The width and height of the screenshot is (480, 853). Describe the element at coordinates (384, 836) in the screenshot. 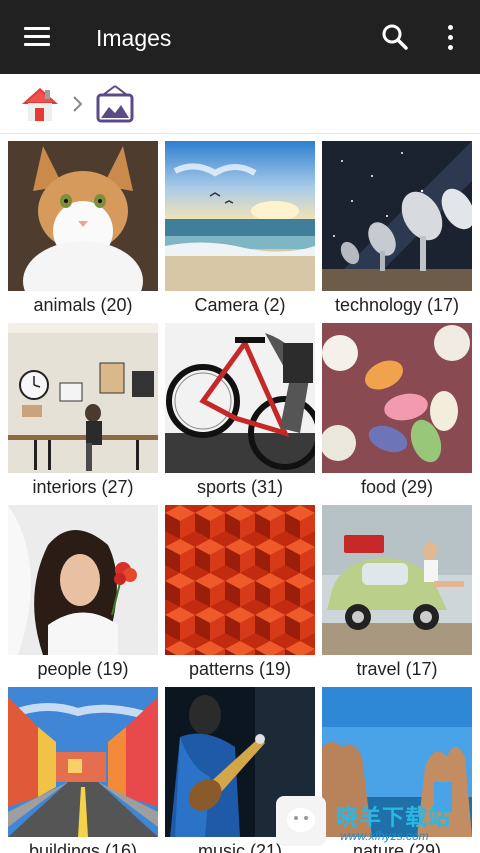

I see `watermark-url: www.xfhyzs.com` at that location.